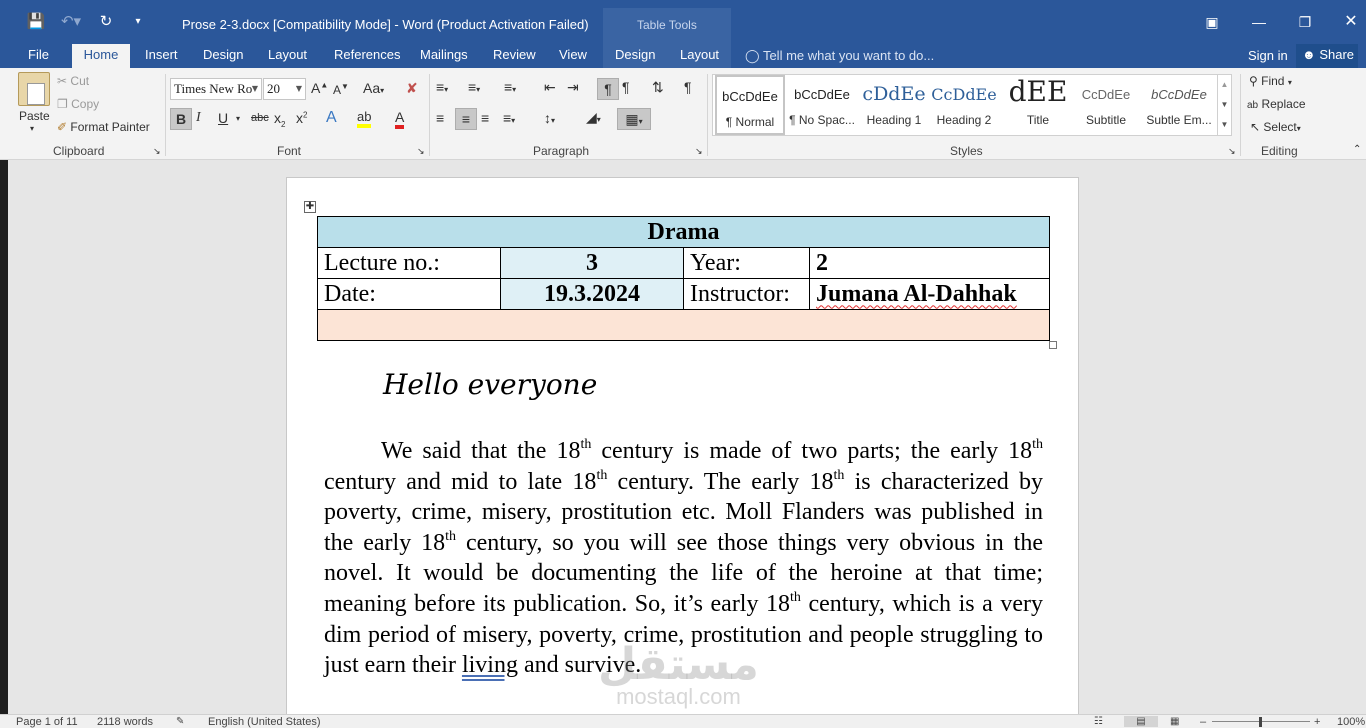 The height and width of the screenshot is (728, 1366). What do you see at coordinates (301, 118) in the screenshot?
I see `superscript-button: x2` at bounding box center [301, 118].